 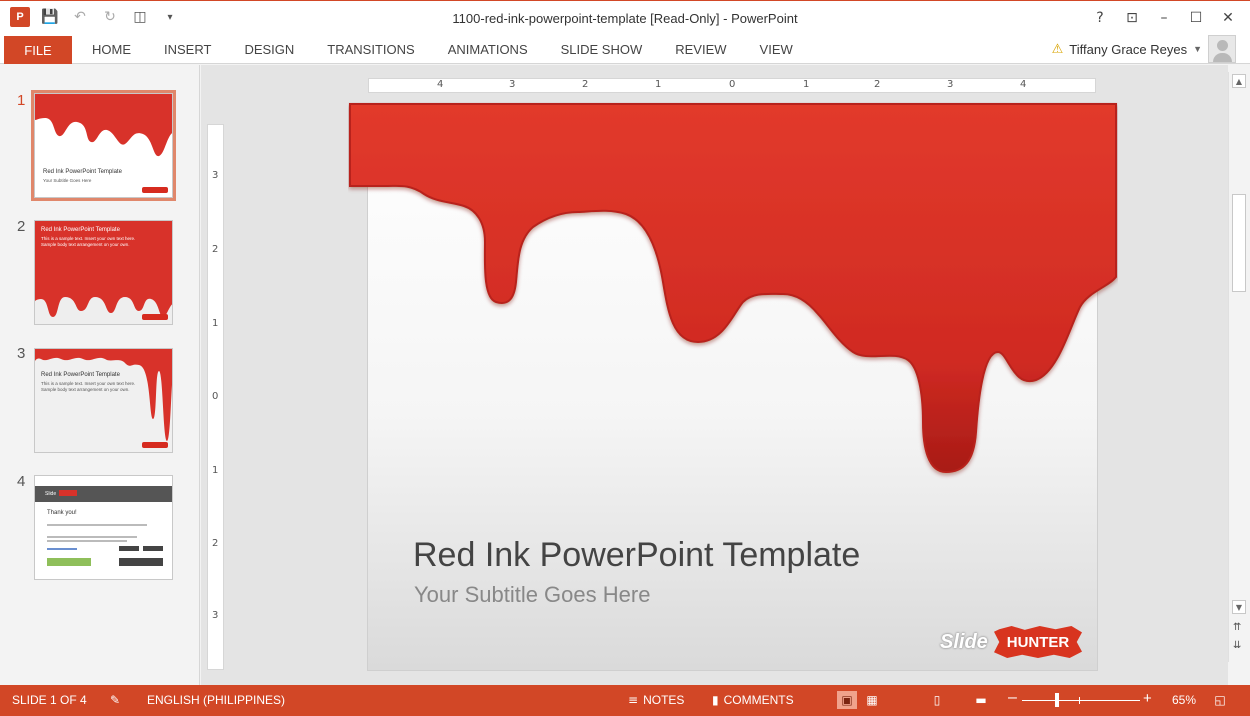 What do you see at coordinates (1184, 700) in the screenshot?
I see `zoom-level: 65%` at bounding box center [1184, 700].